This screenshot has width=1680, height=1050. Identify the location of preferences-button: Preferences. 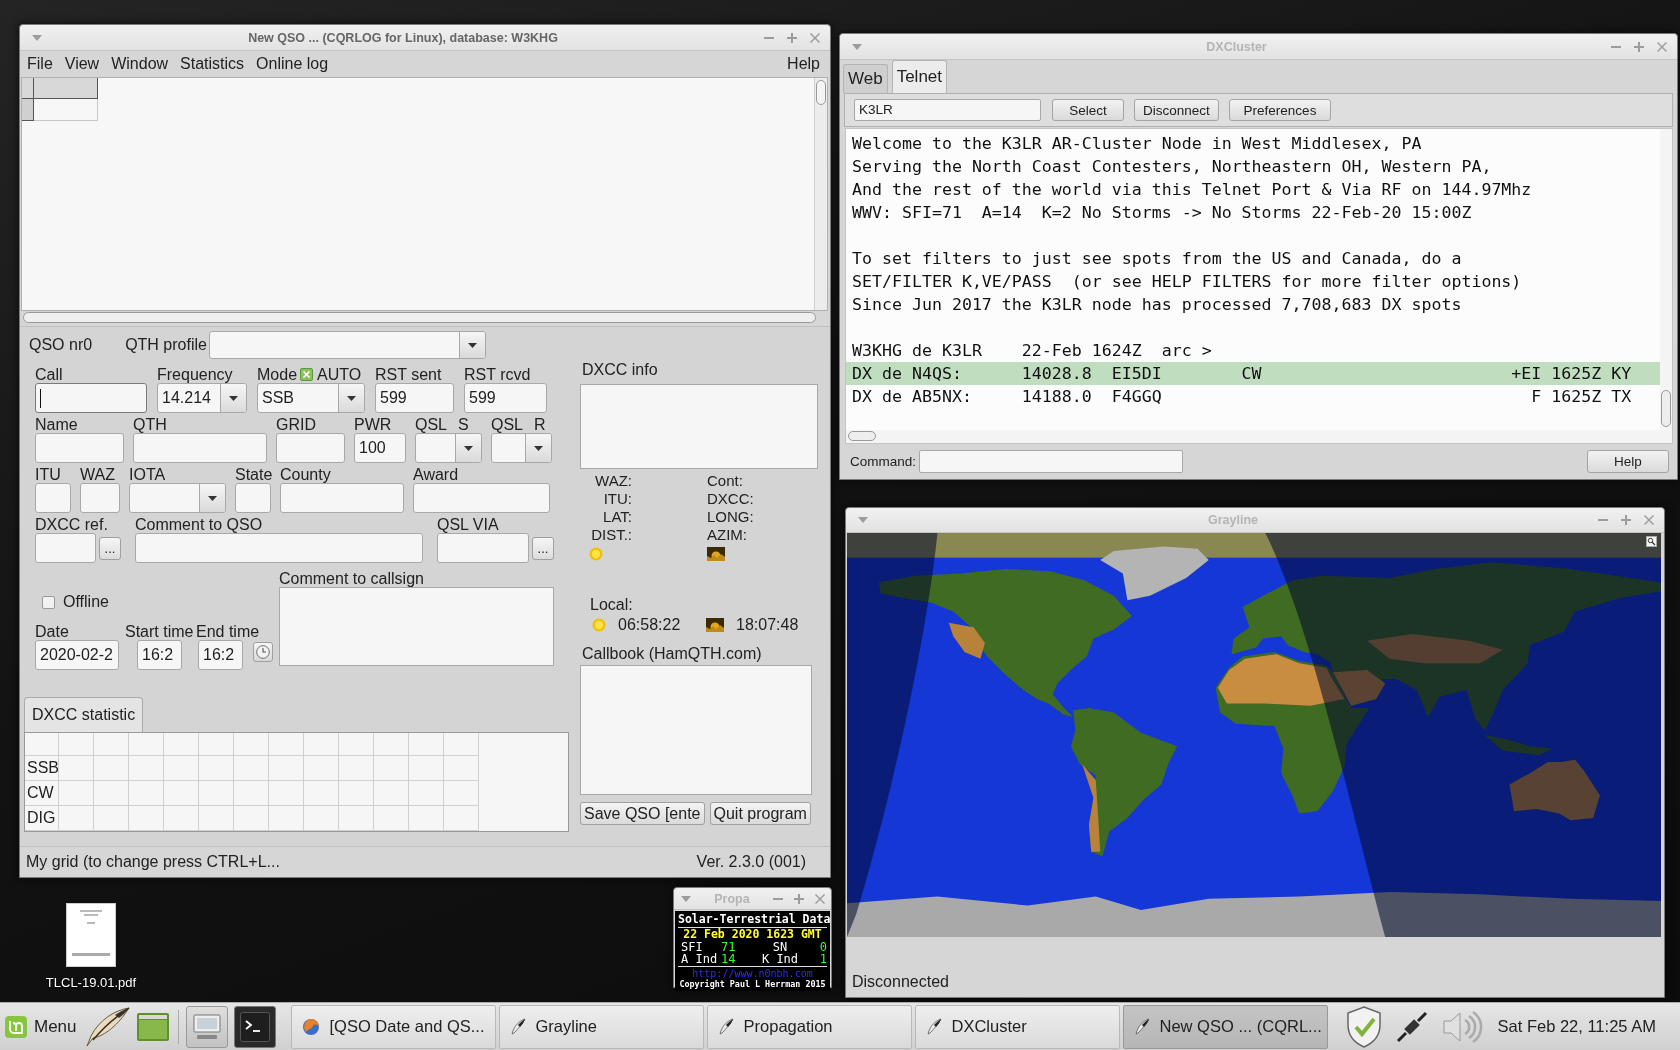
(1280, 110).